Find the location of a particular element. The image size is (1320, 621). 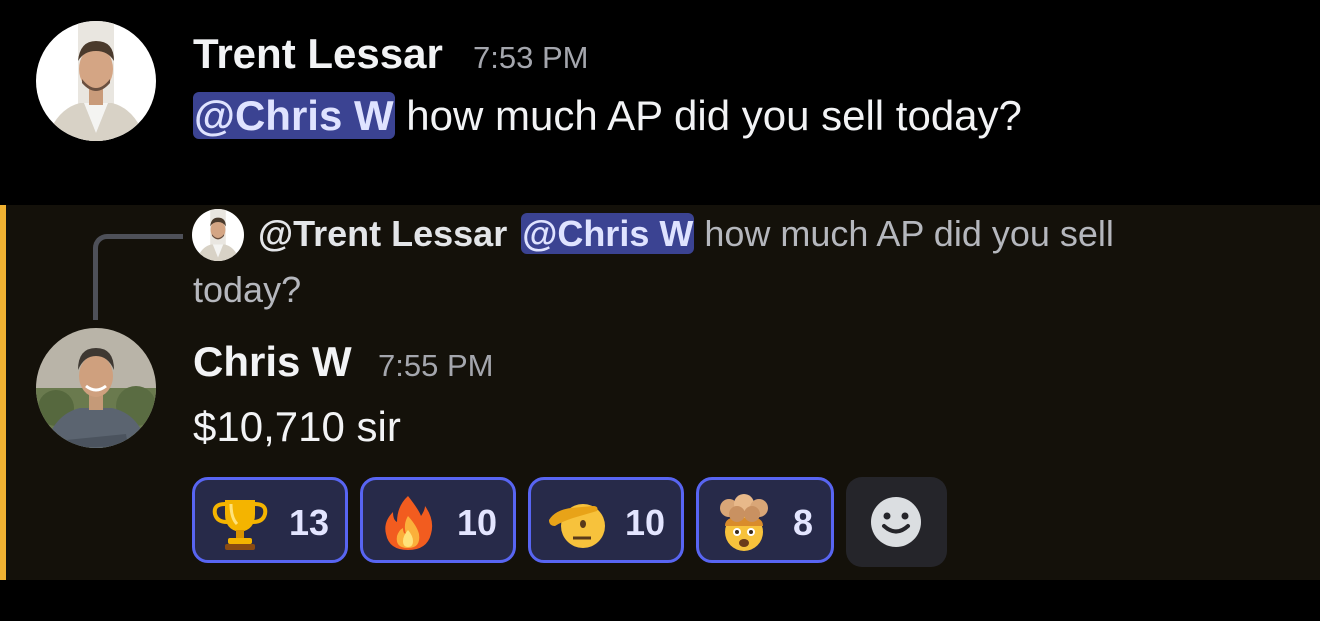

add-reaction-button is located at coordinates (896, 522).